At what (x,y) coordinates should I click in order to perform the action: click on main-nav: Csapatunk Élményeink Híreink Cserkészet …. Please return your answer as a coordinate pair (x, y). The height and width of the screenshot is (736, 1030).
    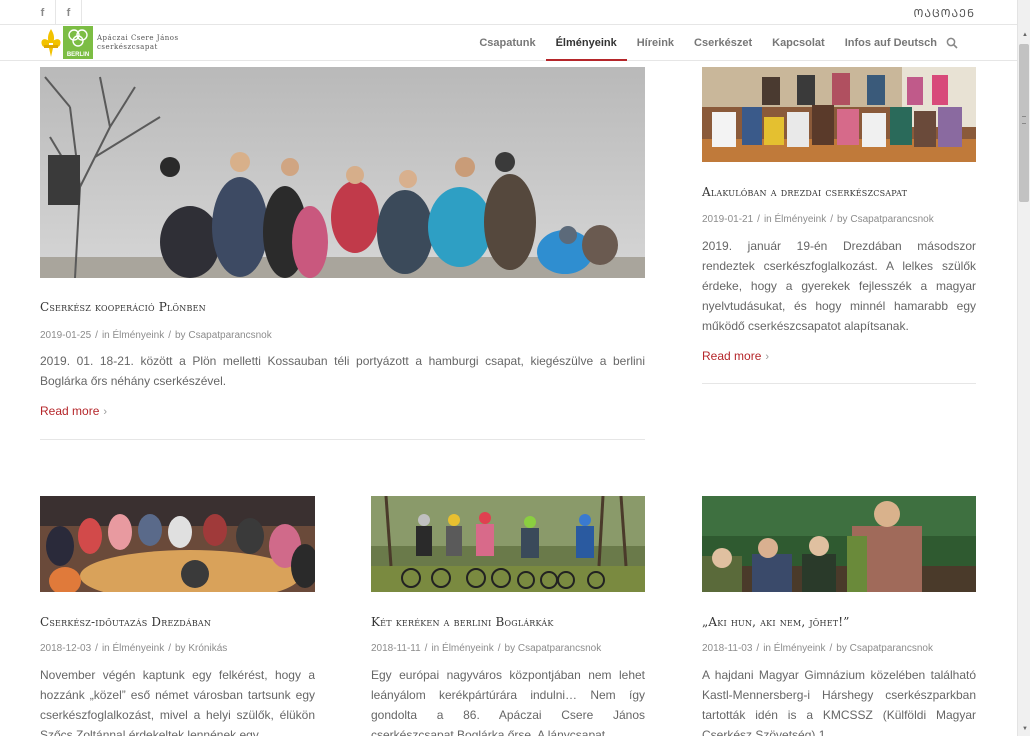
    Looking at the image, I should click on (708, 43).